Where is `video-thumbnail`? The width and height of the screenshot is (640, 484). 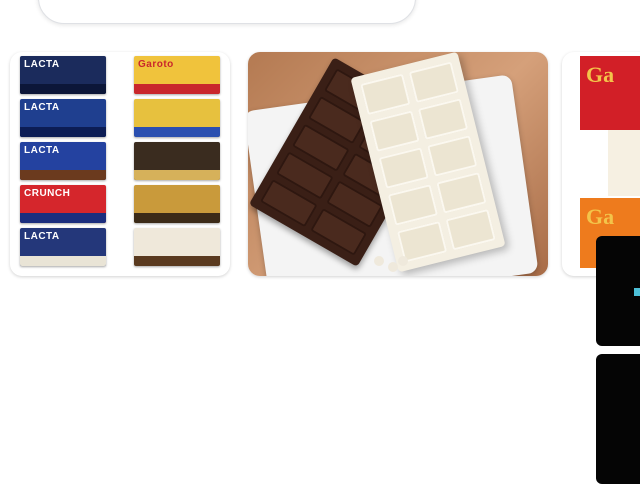 video-thumbnail is located at coordinates (618, 419).